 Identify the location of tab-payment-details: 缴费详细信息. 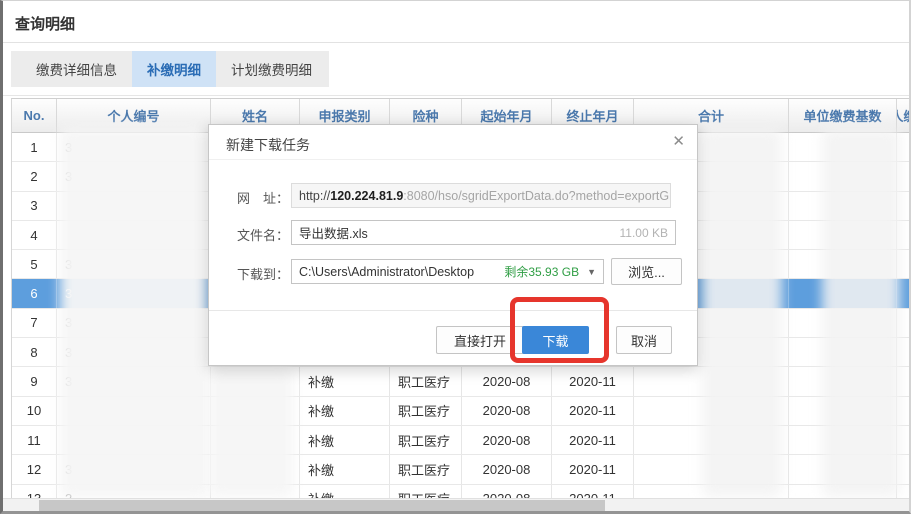
(76, 69).